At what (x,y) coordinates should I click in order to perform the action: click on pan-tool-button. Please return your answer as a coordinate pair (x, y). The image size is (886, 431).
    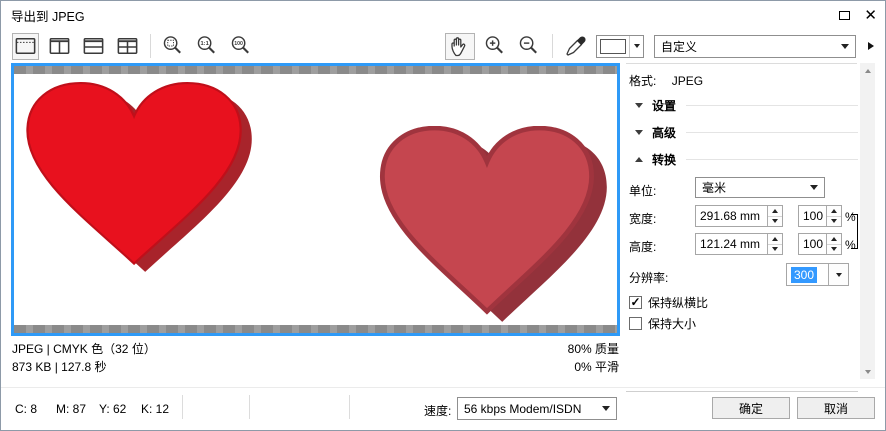
    Looking at the image, I should click on (460, 46).